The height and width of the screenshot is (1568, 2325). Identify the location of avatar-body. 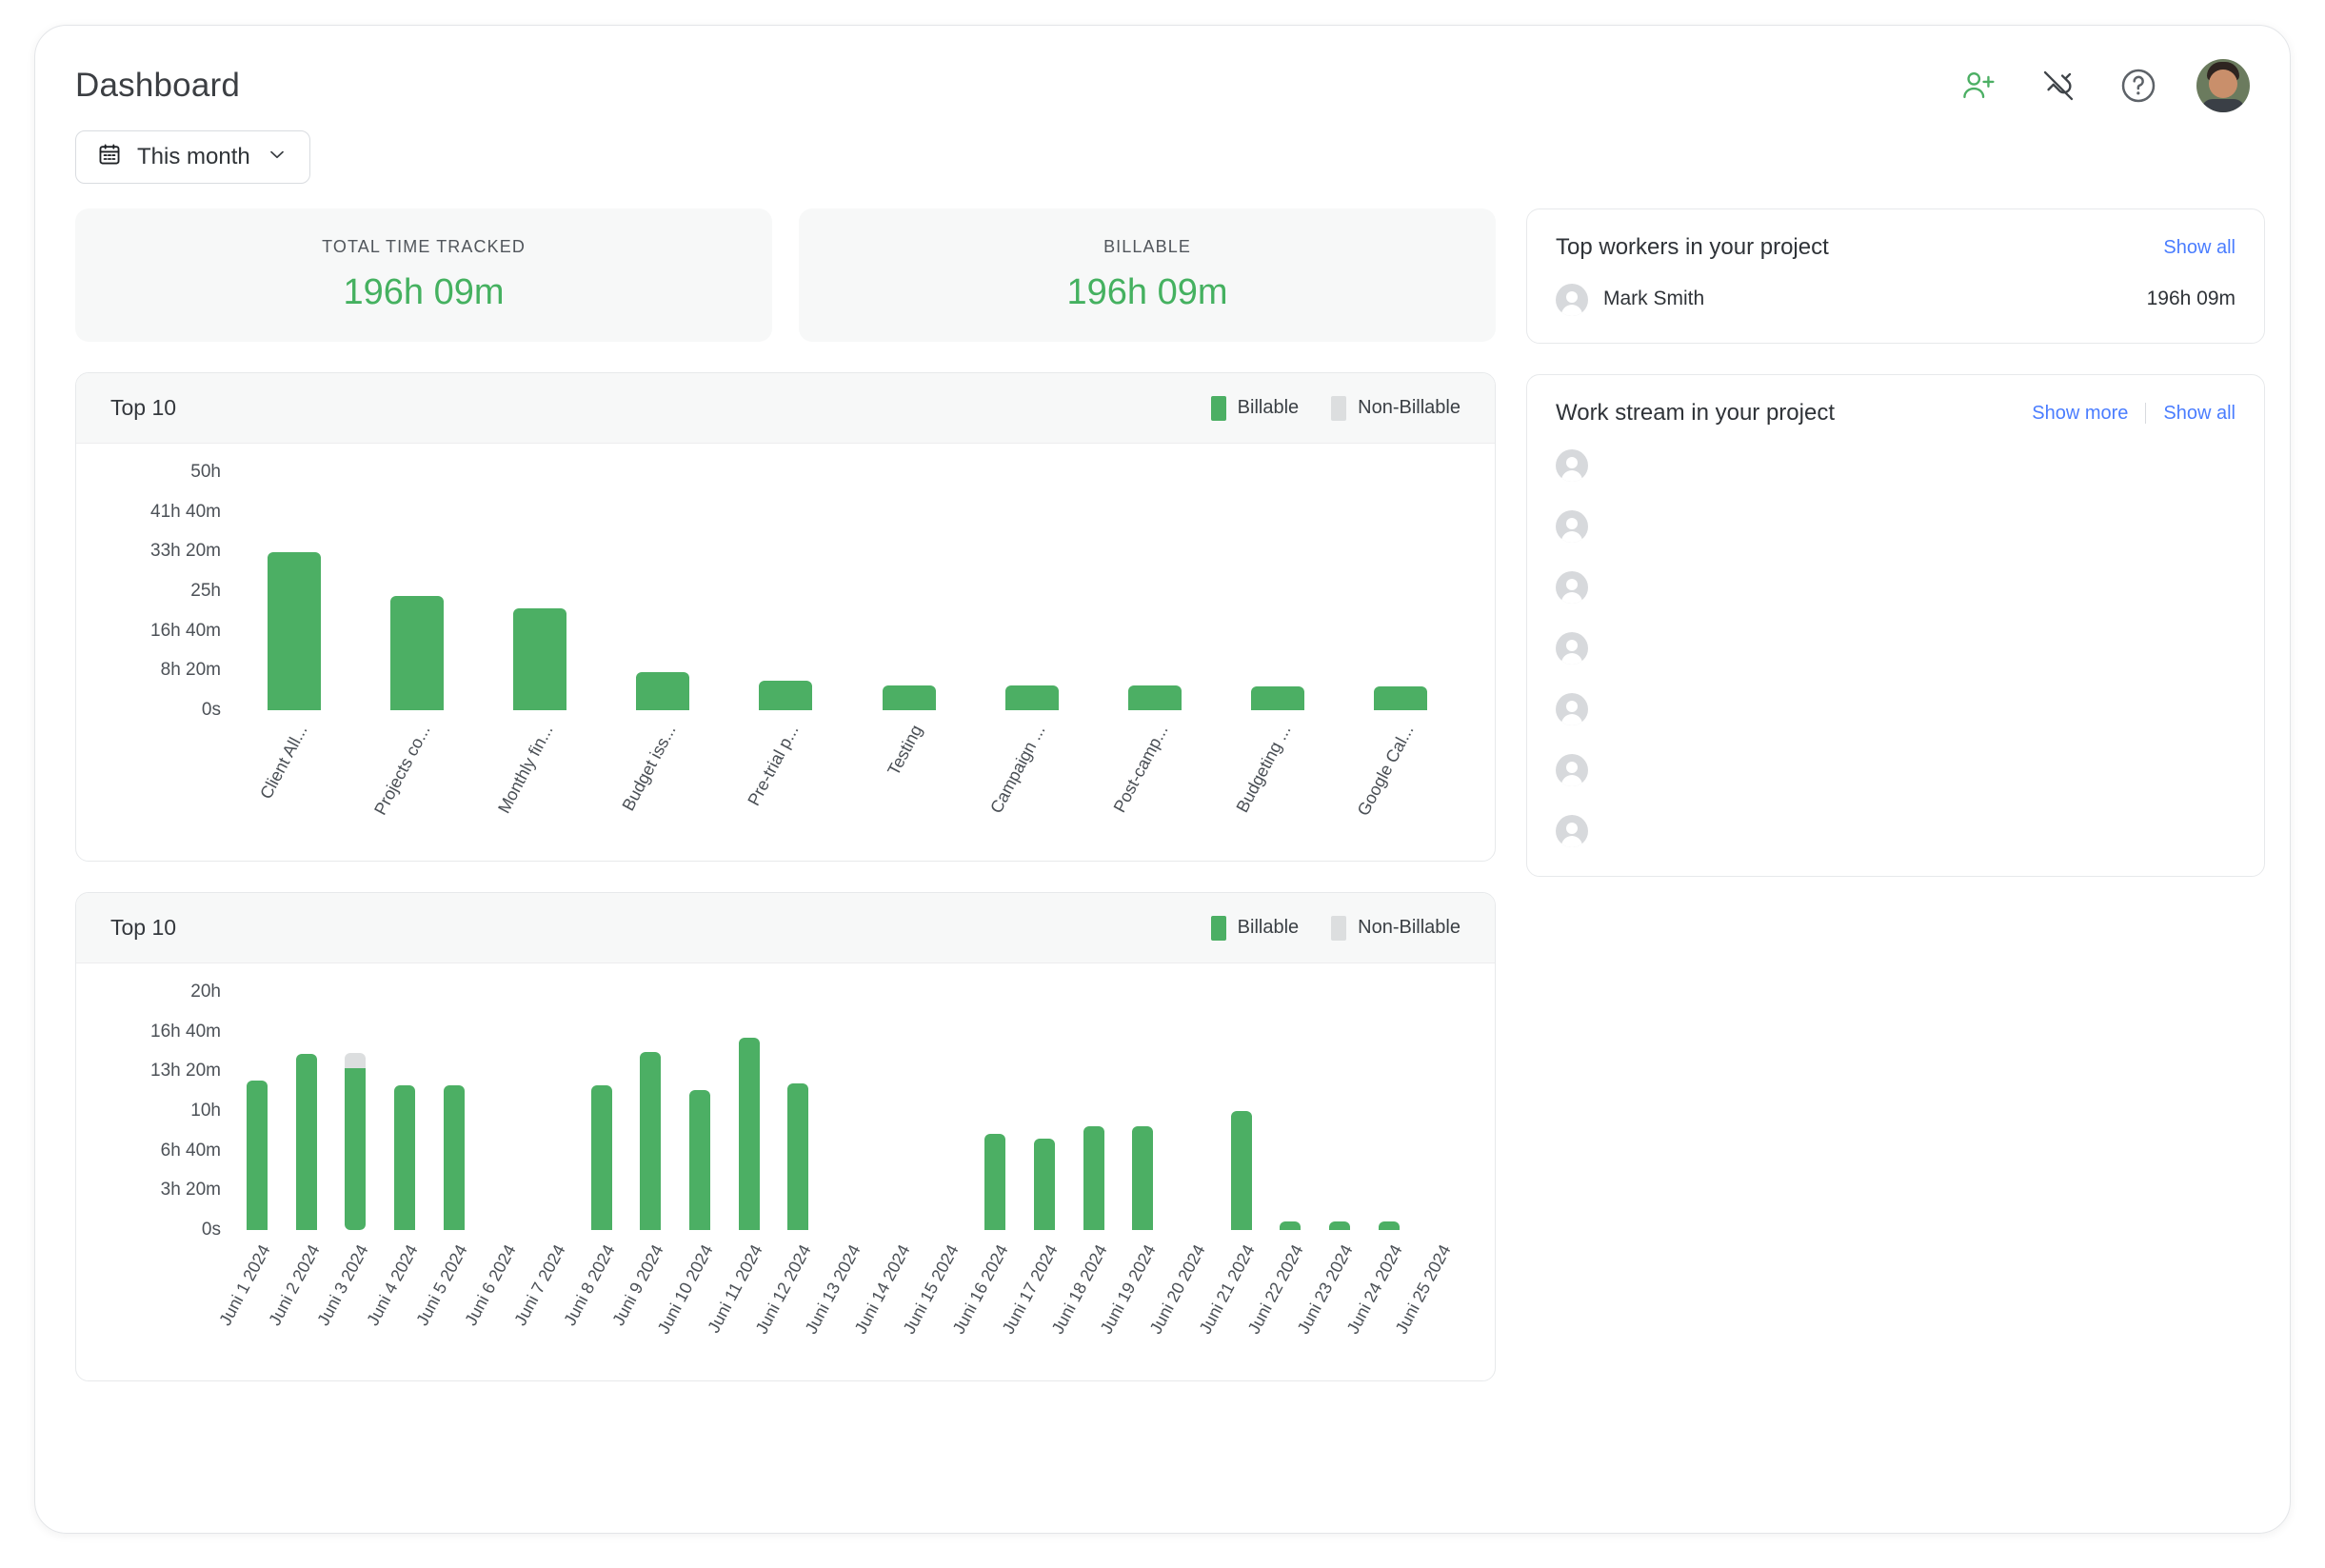
(2223, 106).